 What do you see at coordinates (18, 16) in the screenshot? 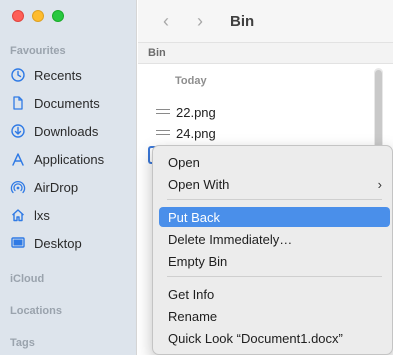
I see `close-button` at bounding box center [18, 16].